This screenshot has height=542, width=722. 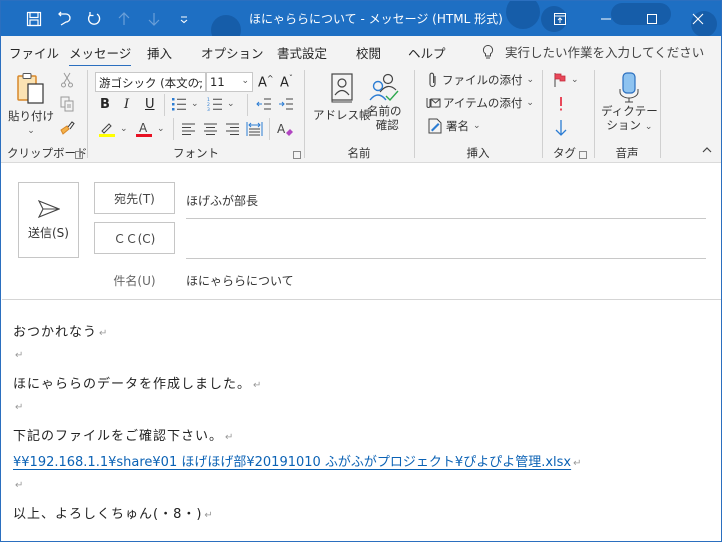 What do you see at coordinates (210, 129) in the screenshot?
I see `align-center-button` at bounding box center [210, 129].